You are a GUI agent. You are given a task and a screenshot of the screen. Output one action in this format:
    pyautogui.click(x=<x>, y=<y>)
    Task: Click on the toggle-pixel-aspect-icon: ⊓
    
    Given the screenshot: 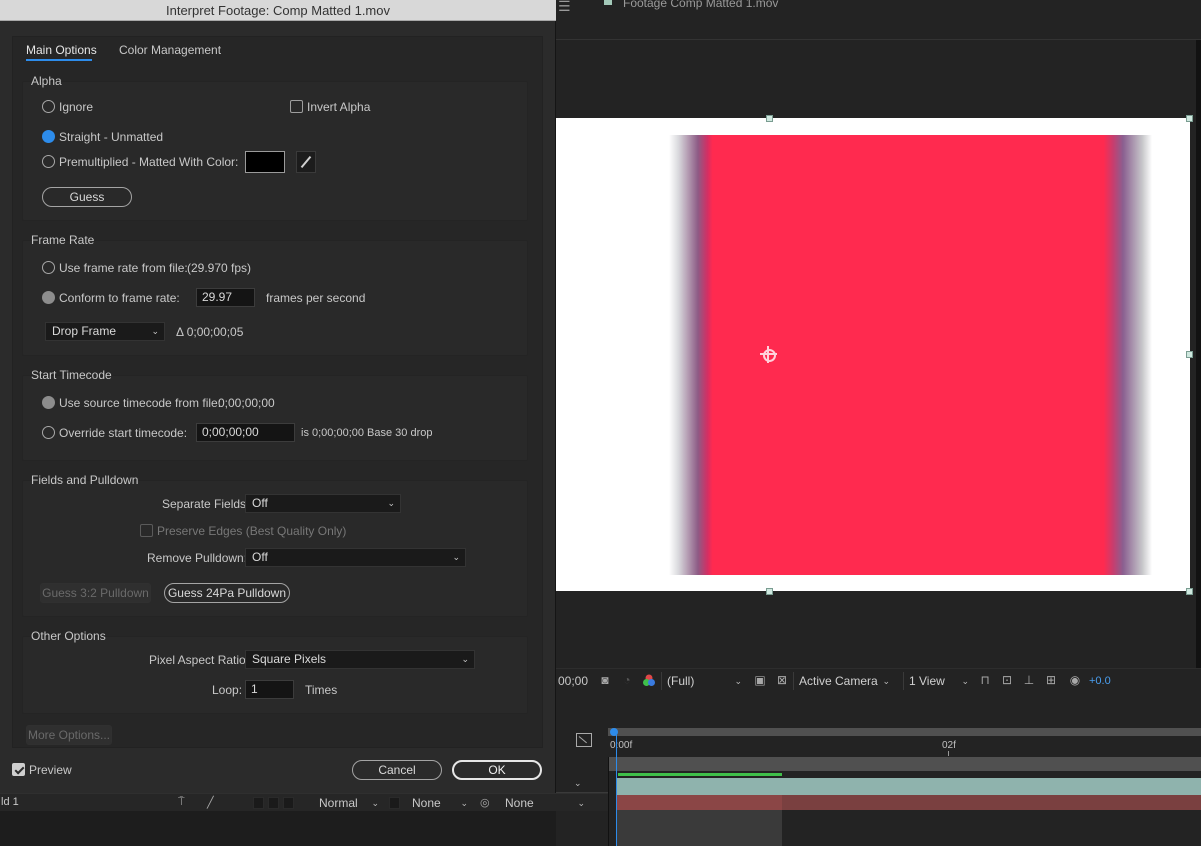 What is the action you would take?
    pyautogui.click(x=985, y=680)
    